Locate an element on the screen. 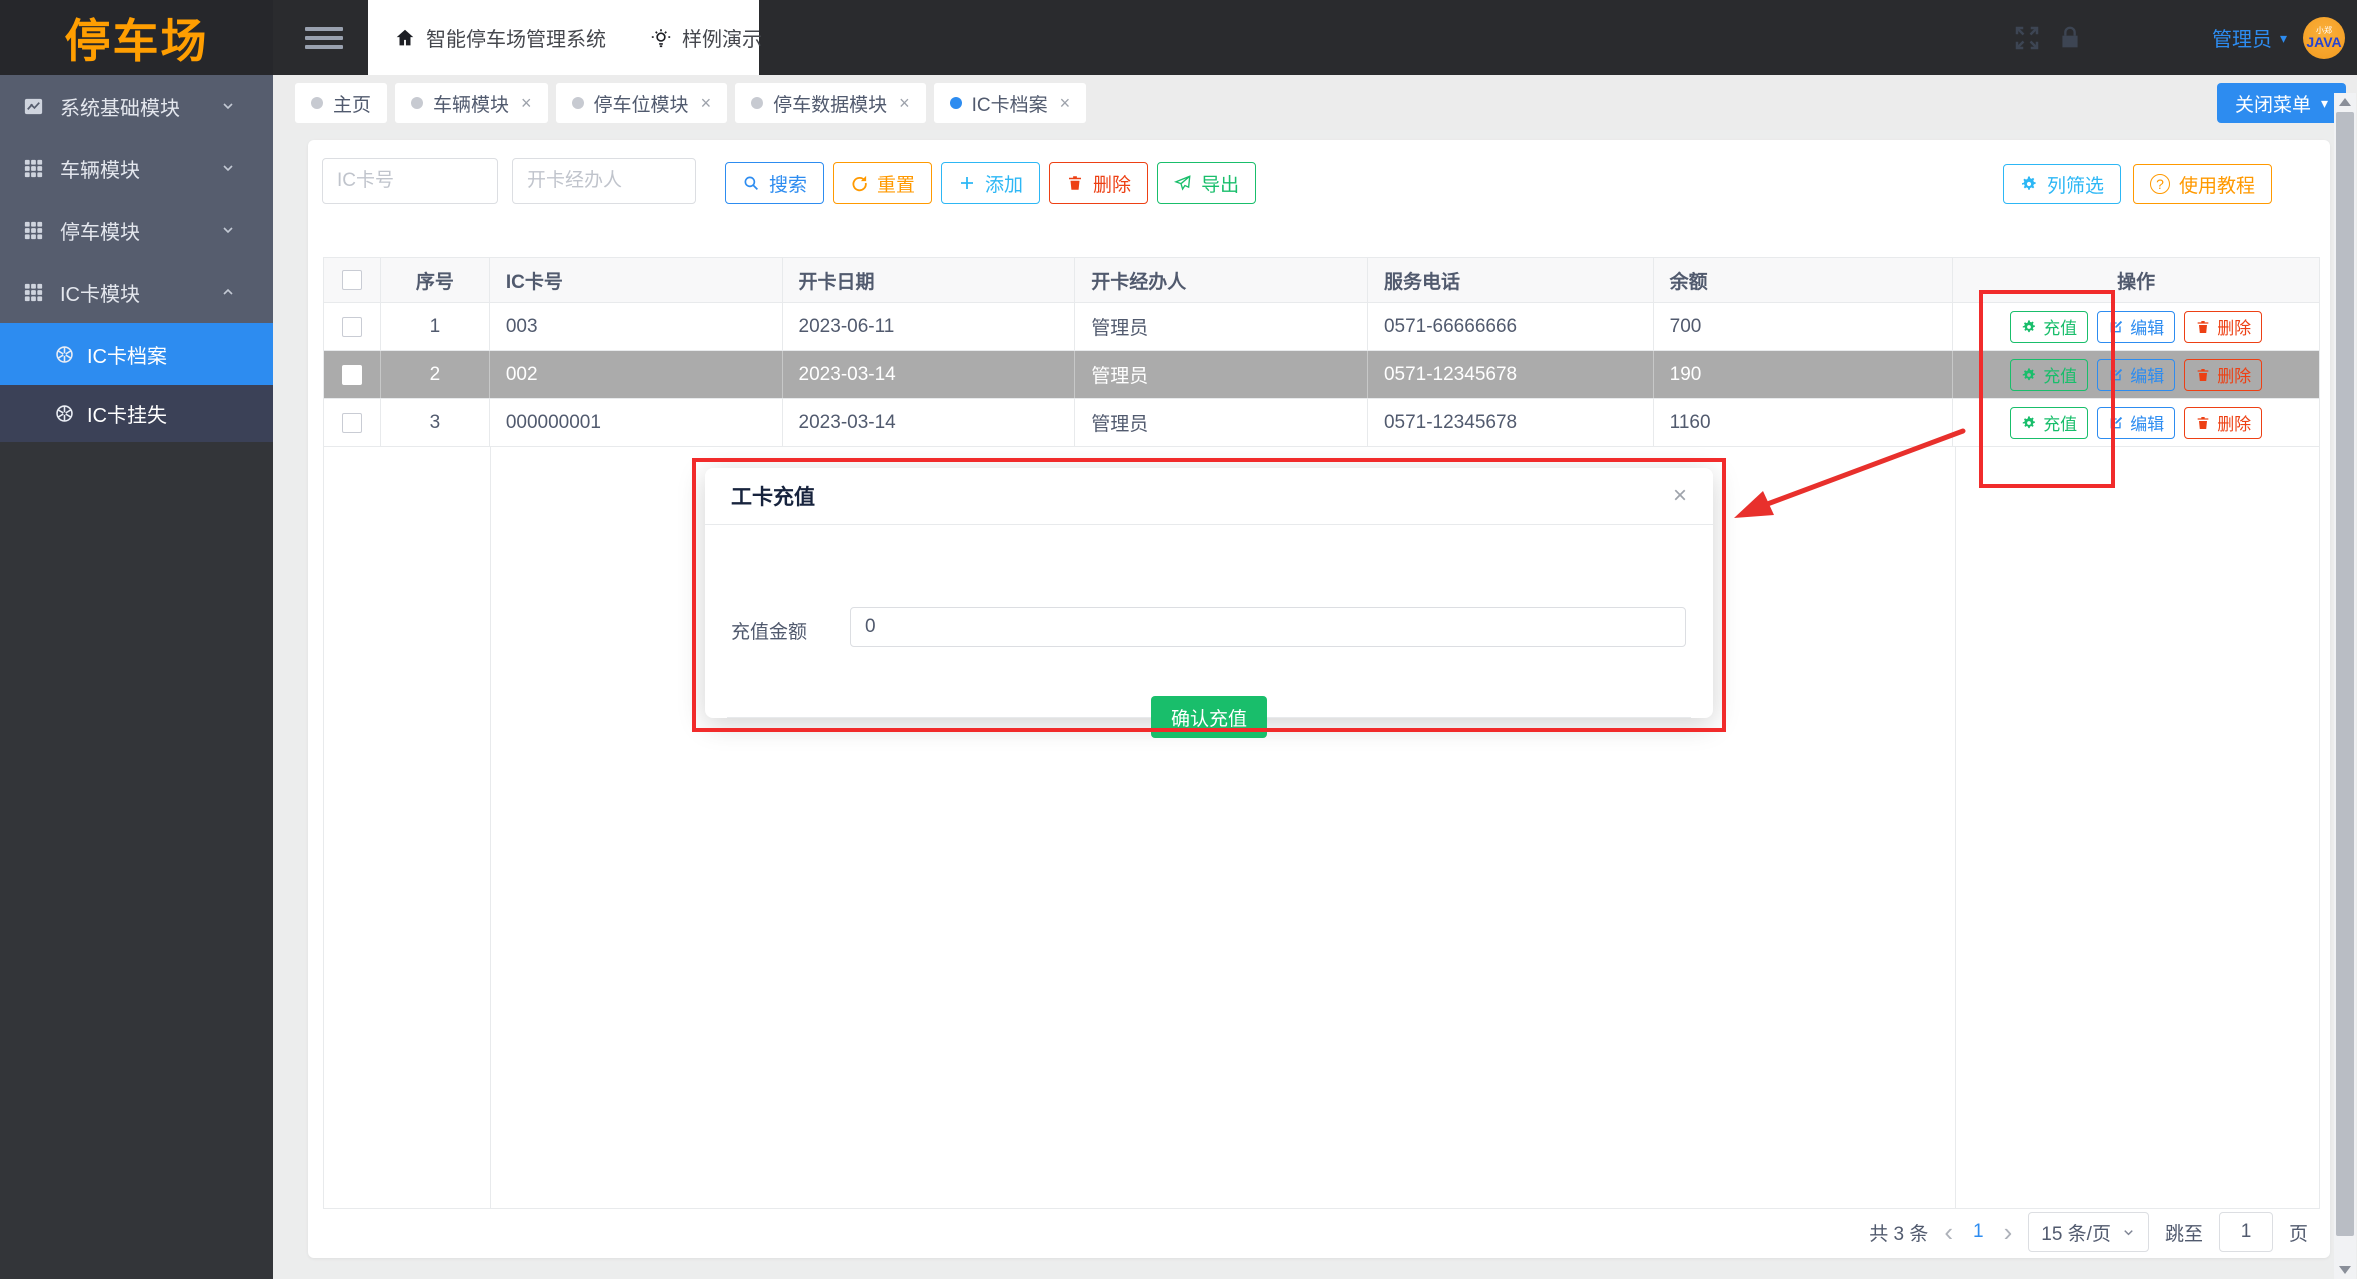 This screenshot has height=1279, width=2357. search-button-label: 搜索 is located at coordinates (788, 185).